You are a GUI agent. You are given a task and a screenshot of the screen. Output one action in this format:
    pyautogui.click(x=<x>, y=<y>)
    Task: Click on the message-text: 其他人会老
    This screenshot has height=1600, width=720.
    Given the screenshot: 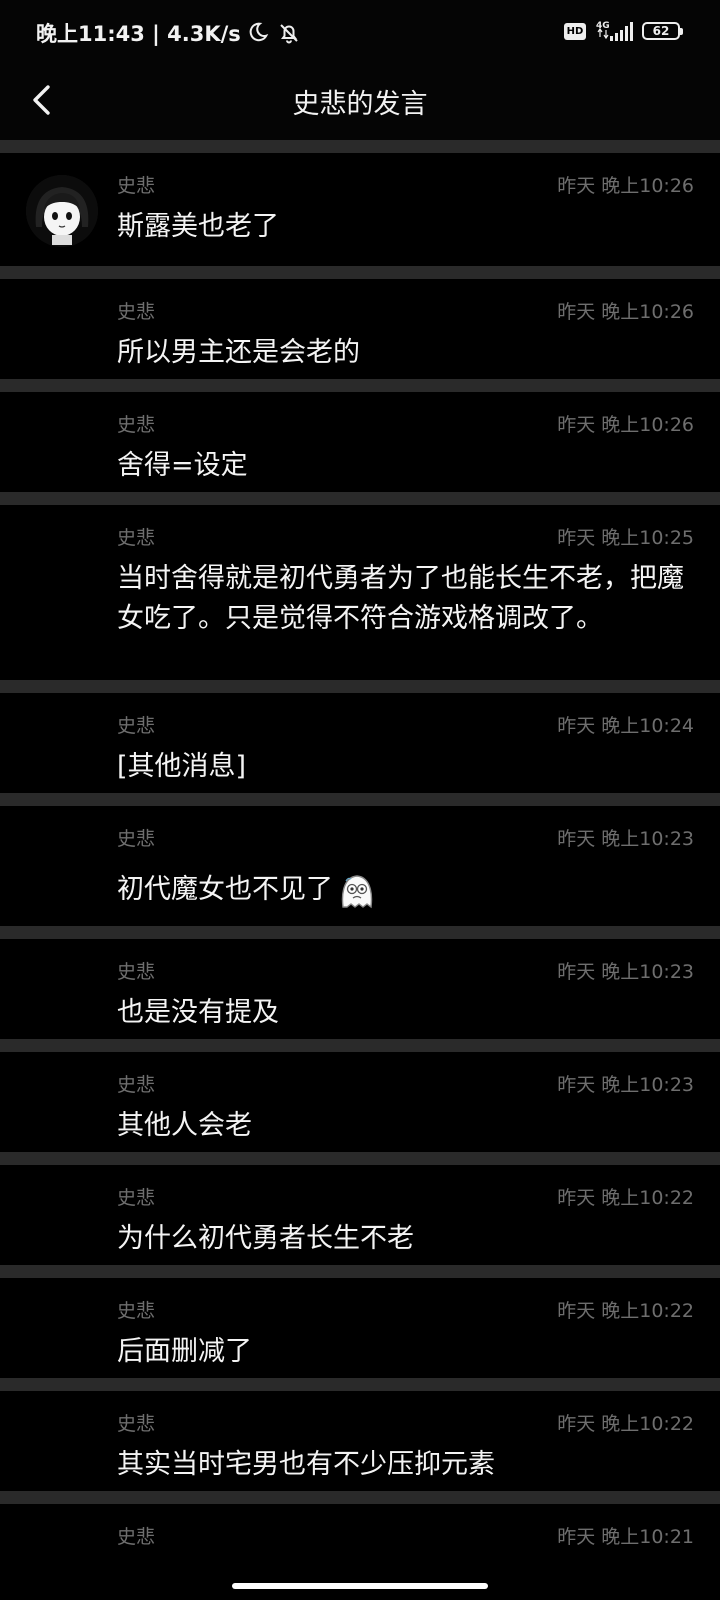 What is the action you would take?
    pyautogui.click(x=184, y=1125)
    